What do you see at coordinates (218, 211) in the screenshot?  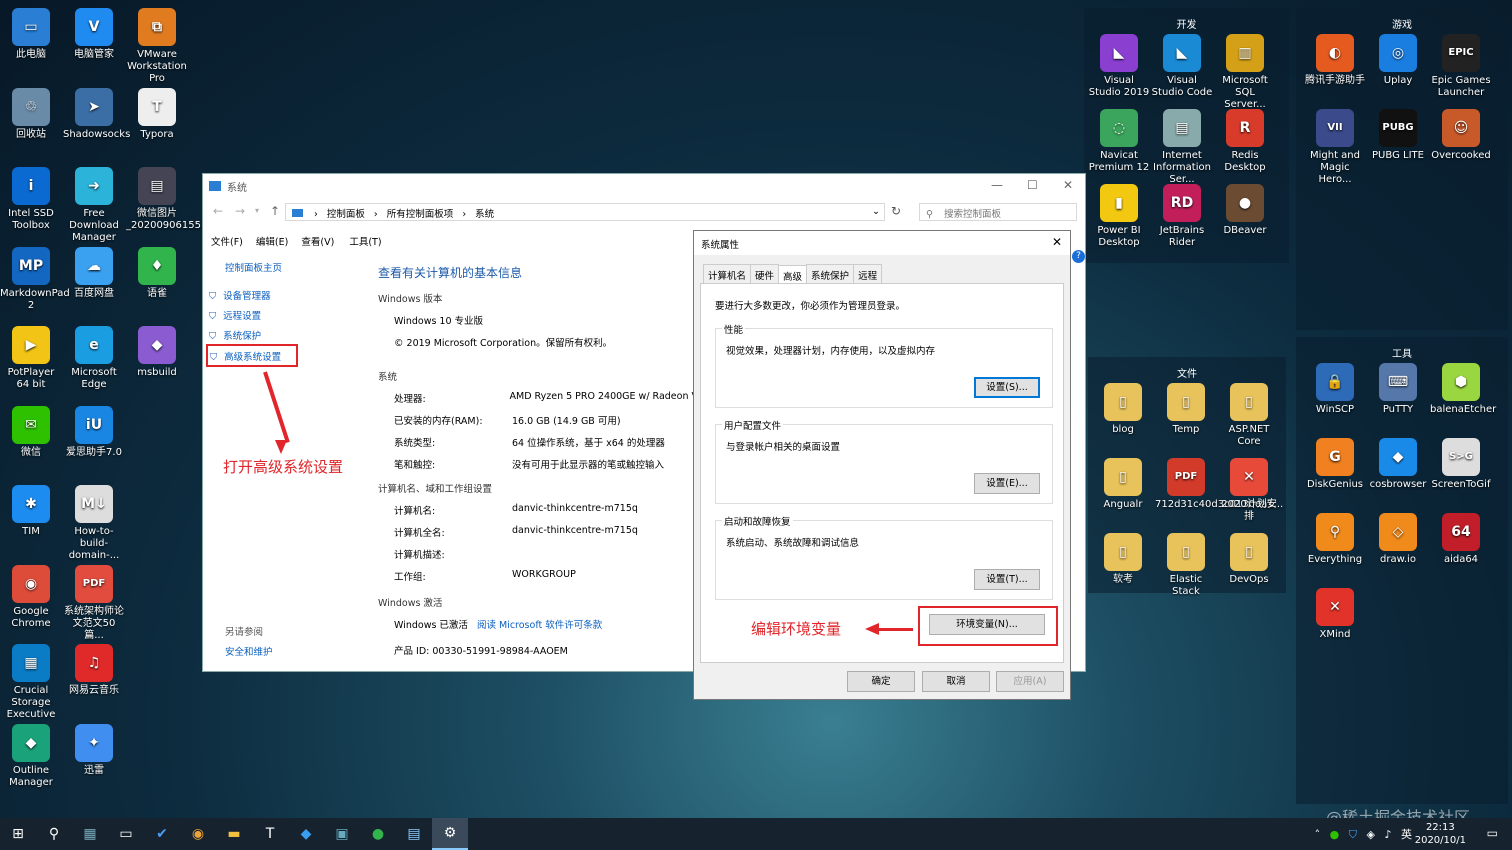 I see `back-icon: ←` at bounding box center [218, 211].